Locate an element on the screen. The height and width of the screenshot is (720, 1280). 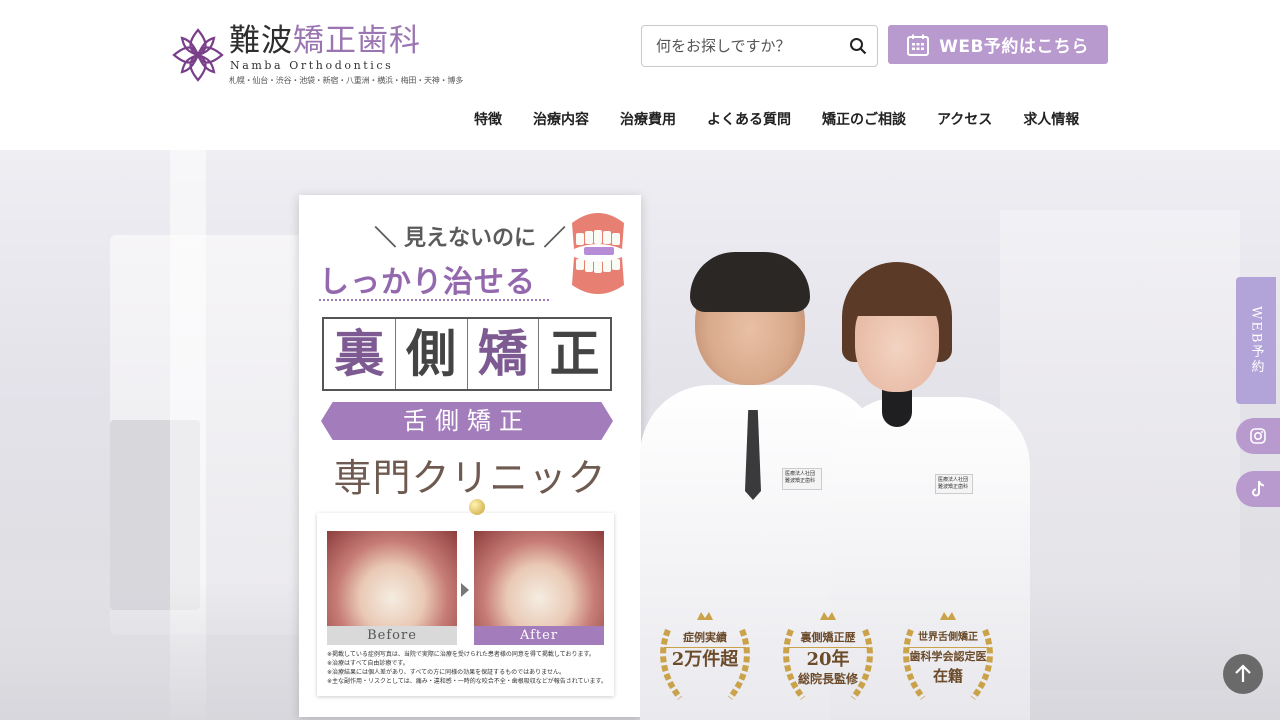
after-label: After is located at coordinates (539, 635).